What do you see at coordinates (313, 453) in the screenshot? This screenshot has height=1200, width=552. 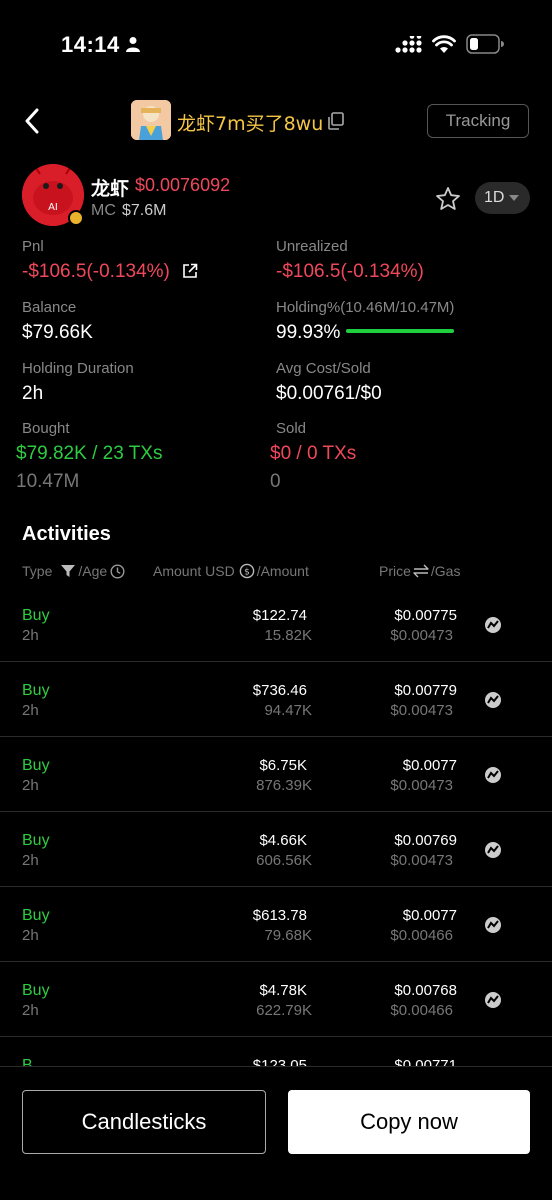 I see `sold-value: $0 / 0 TXs` at bounding box center [313, 453].